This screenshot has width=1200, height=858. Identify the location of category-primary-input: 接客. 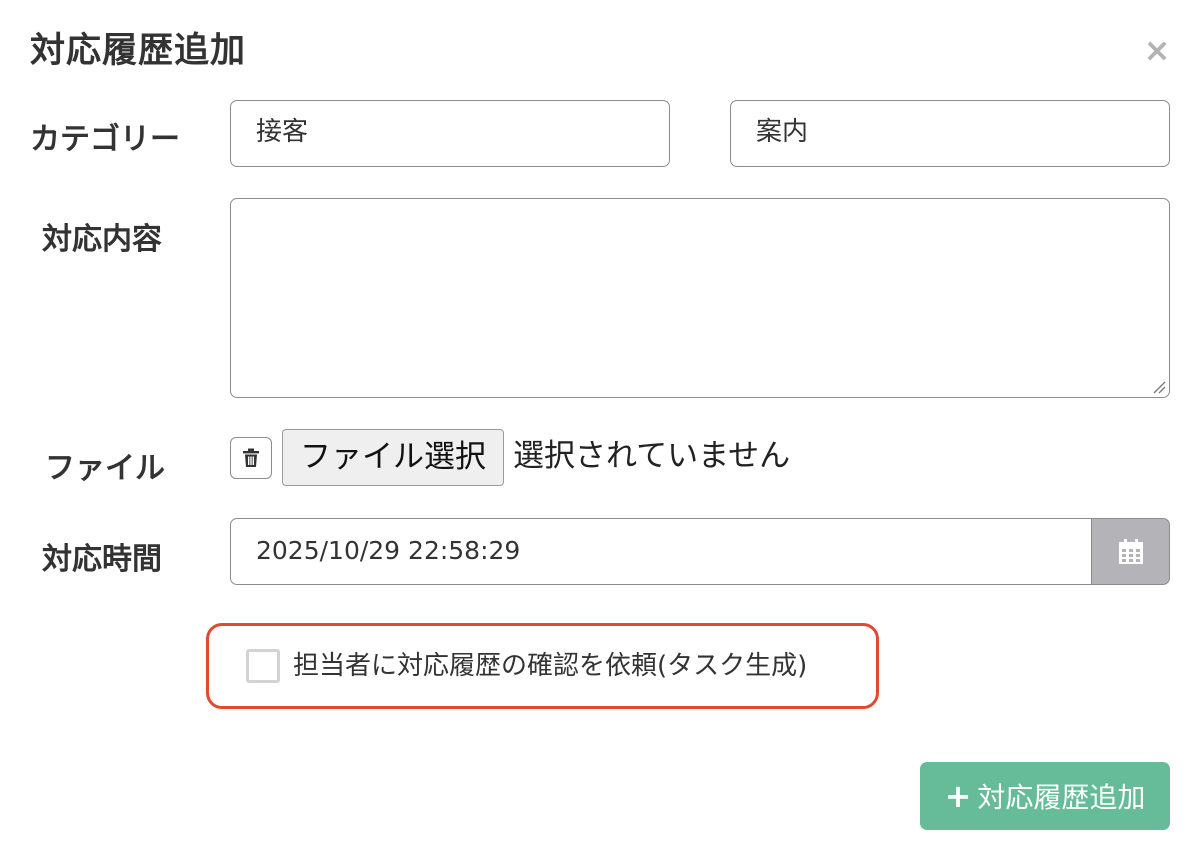
(450, 133).